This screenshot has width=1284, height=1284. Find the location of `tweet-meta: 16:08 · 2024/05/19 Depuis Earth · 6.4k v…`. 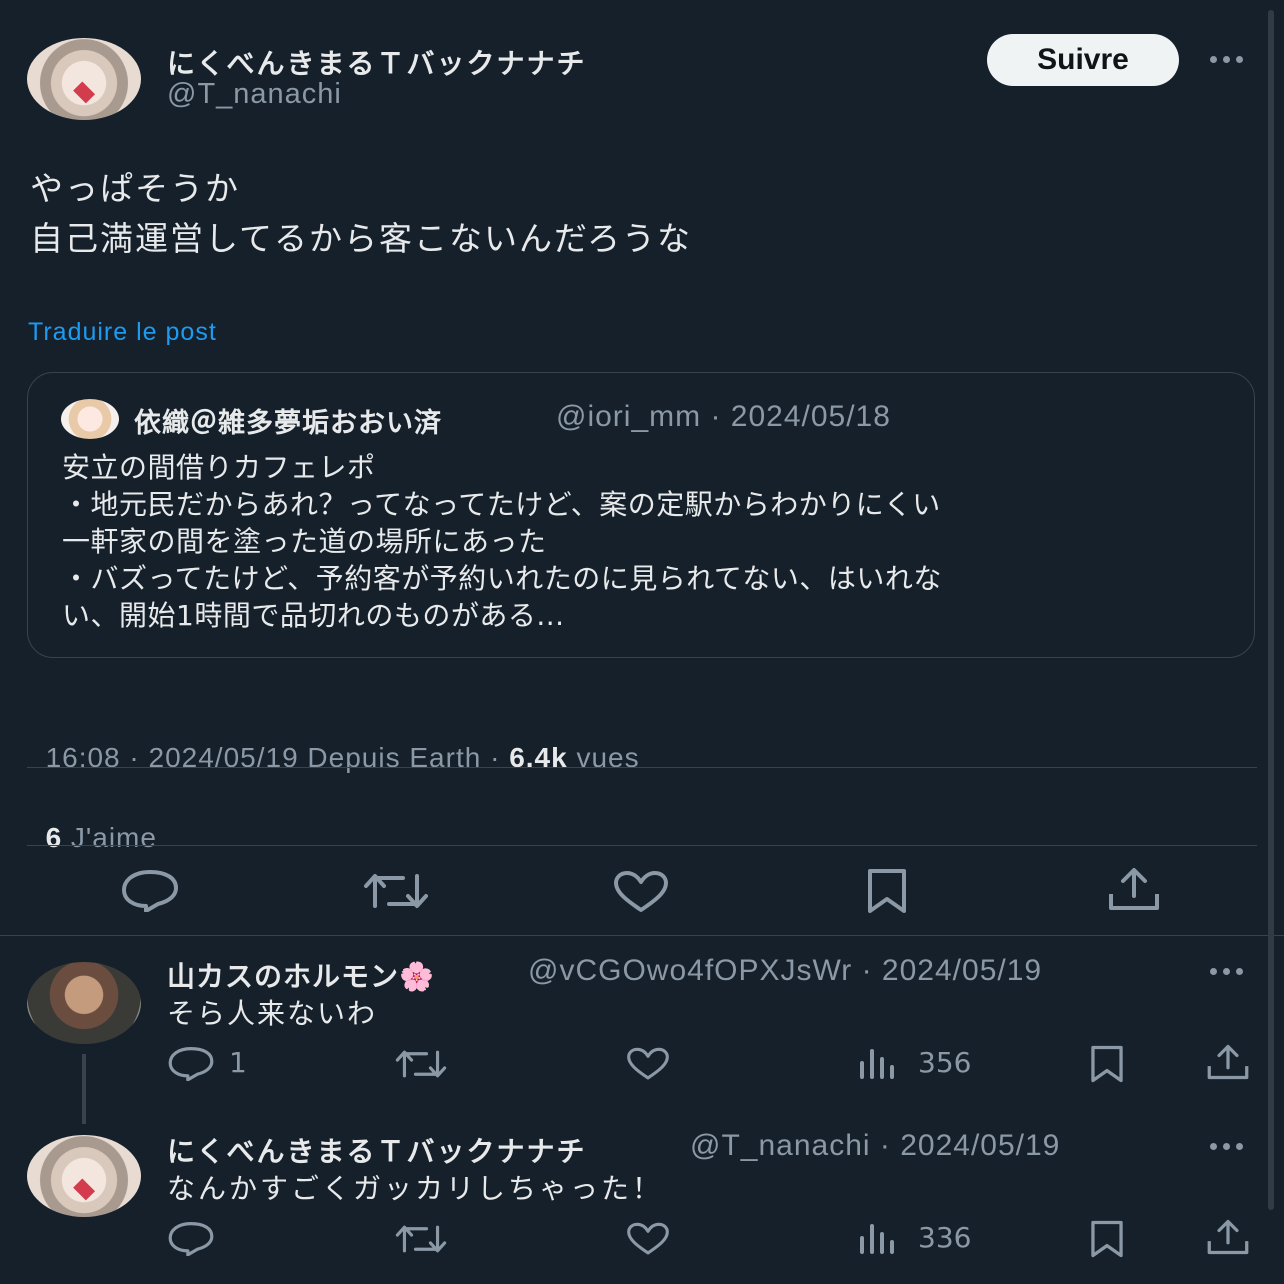

tweet-meta: 16:08 · 2024/05/19 Depuis Earth · 6.4k v… is located at coordinates (334, 742).